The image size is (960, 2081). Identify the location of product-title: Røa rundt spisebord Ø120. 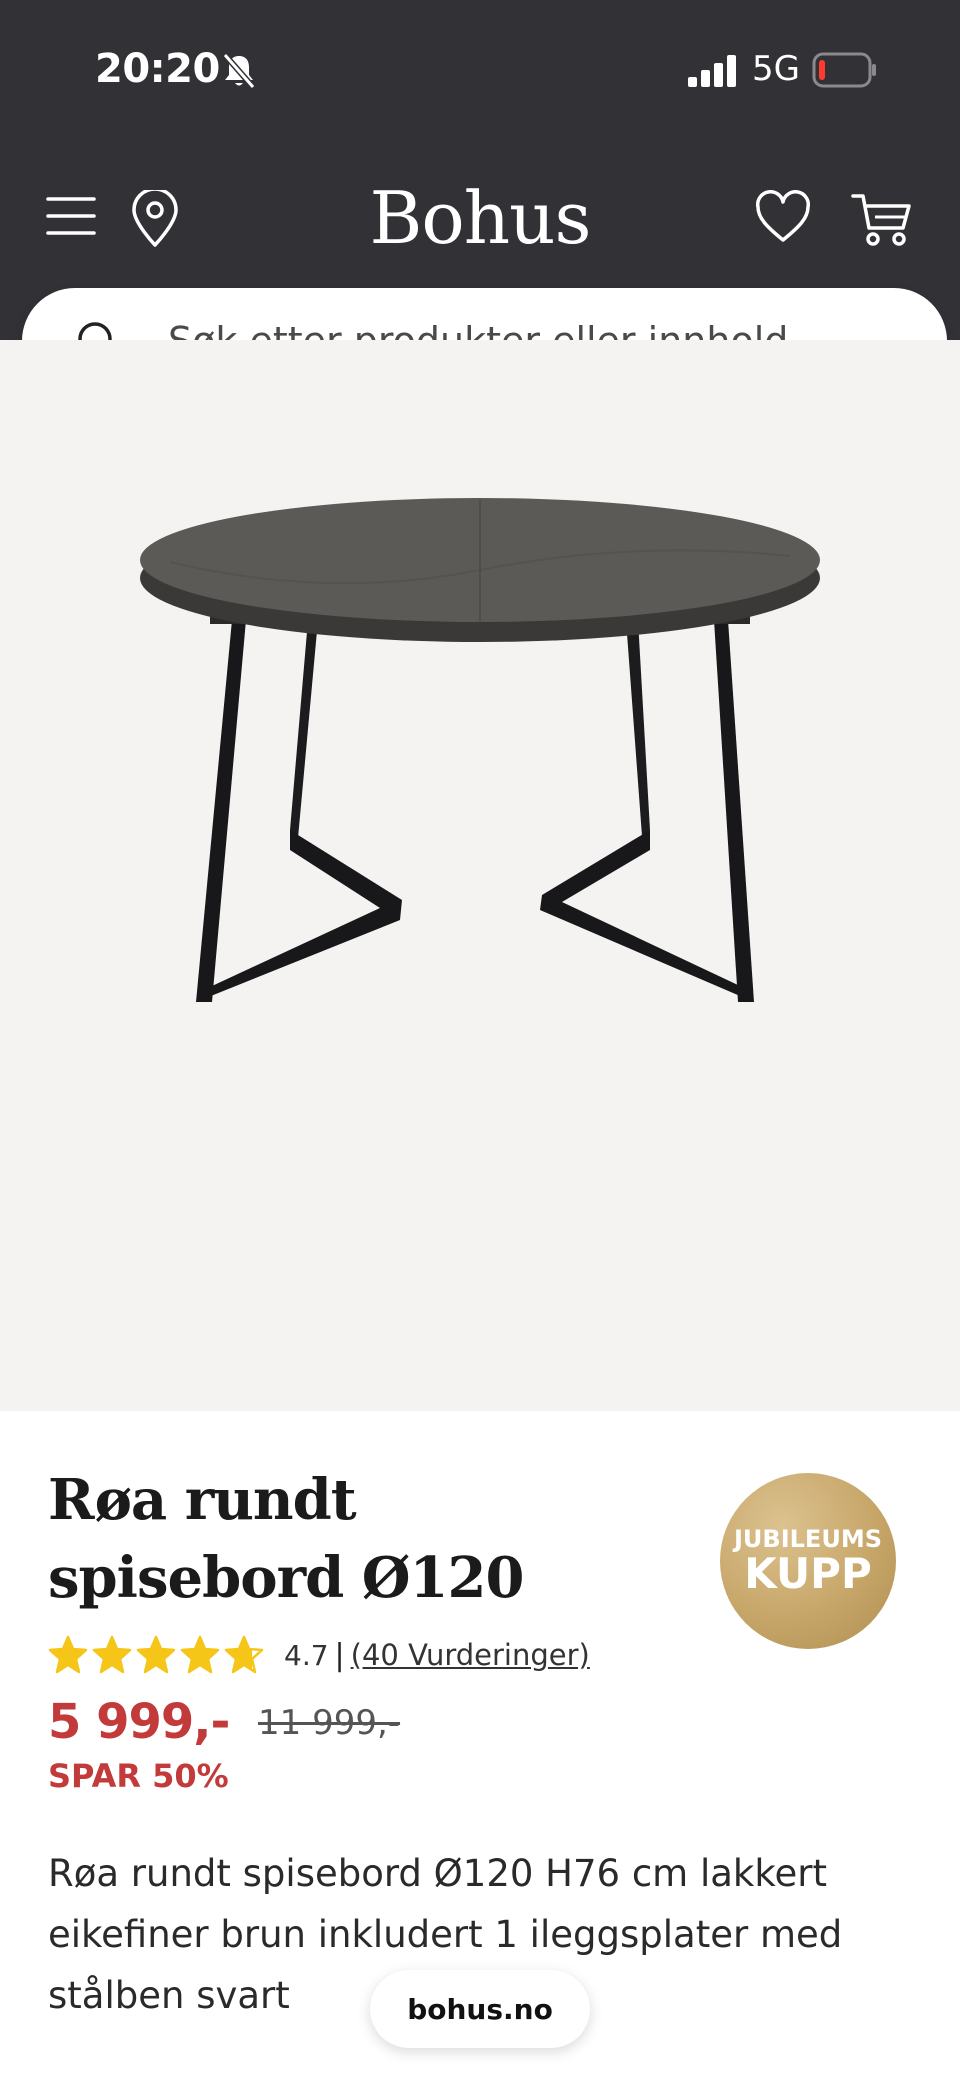
(286, 1539).